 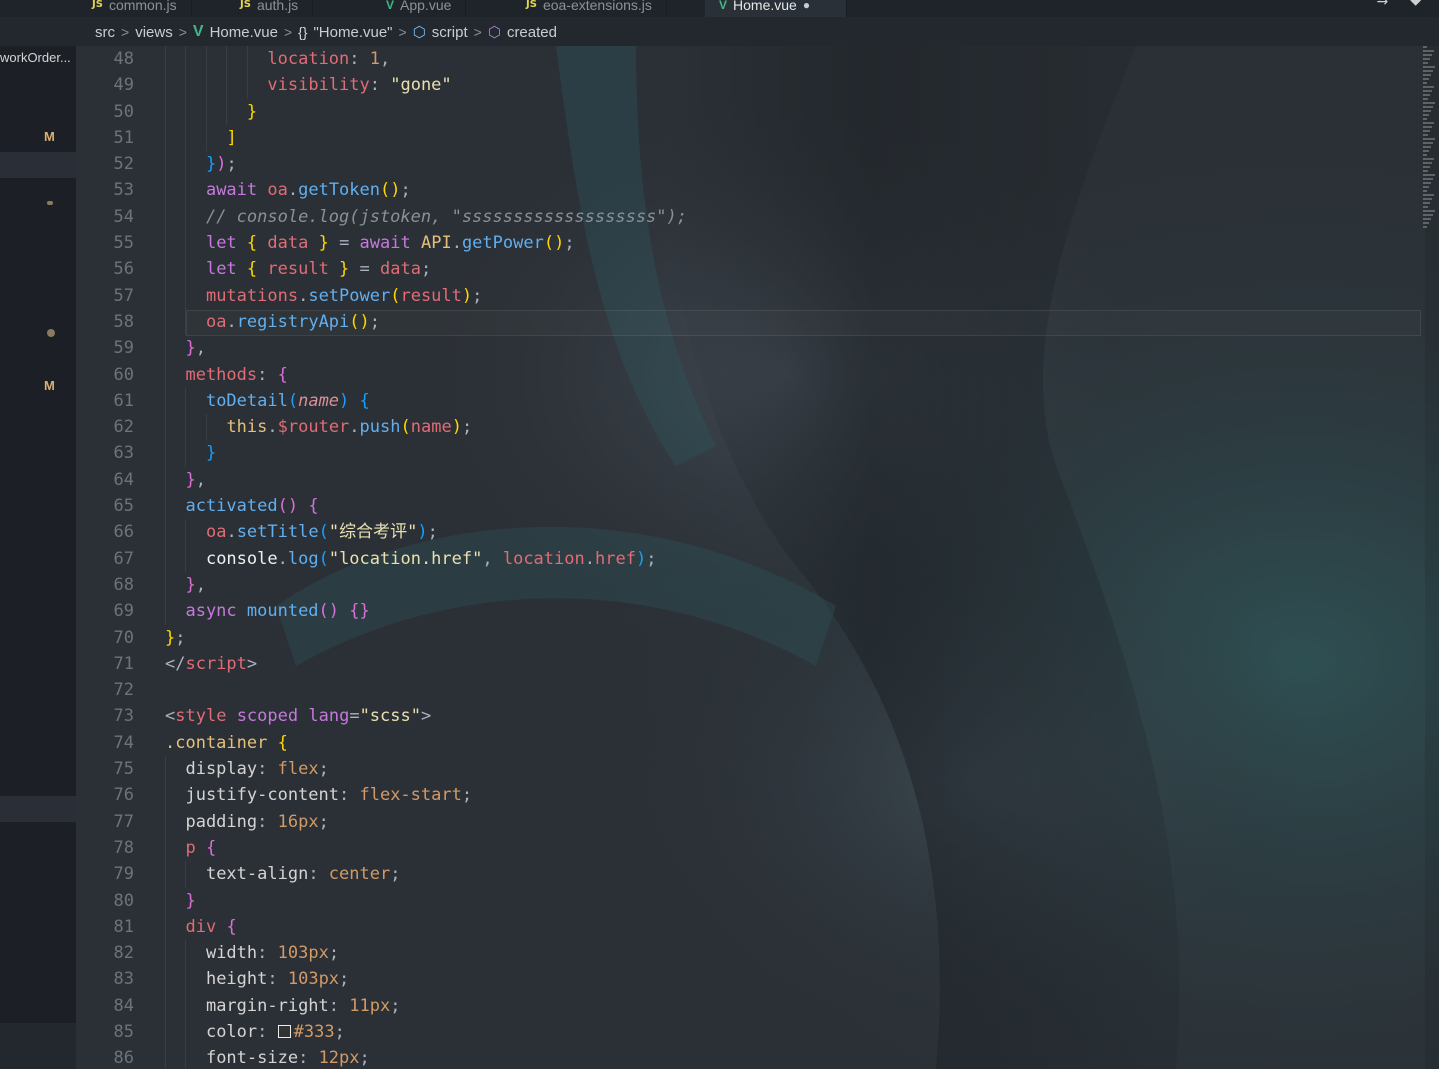 I want to click on close-icon: ●, so click(x=806, y=6).